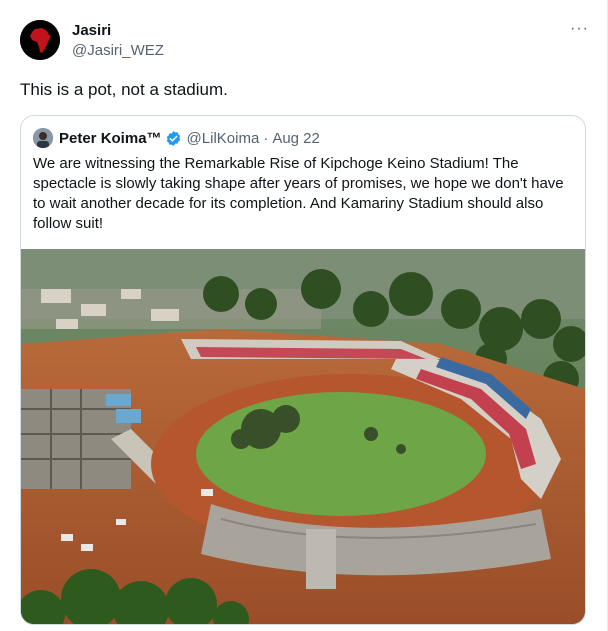  What do you see at coordinates (296, 138) in the screenshot?
I see `quoted-tweet-date: Aug 22` at bounding box center [296, 138].